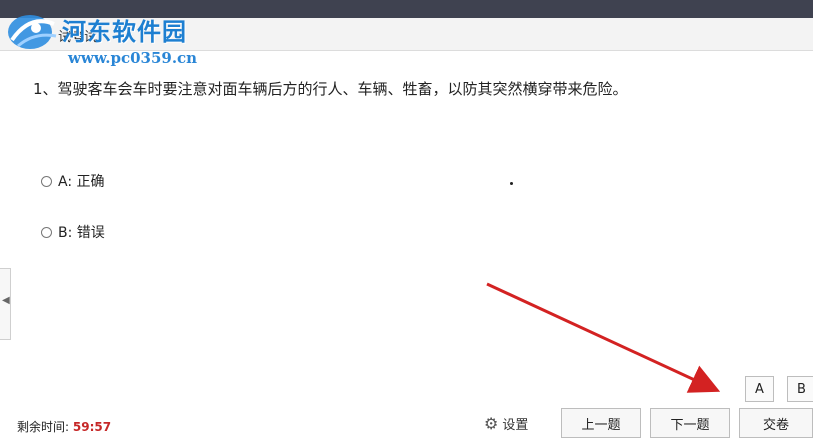 This screenshot has height=442, width=813. What do you see at coordinates (601, 423) in the screenshot?
I see `prev-question-button: 上一题` at bounding box center [601, 423].